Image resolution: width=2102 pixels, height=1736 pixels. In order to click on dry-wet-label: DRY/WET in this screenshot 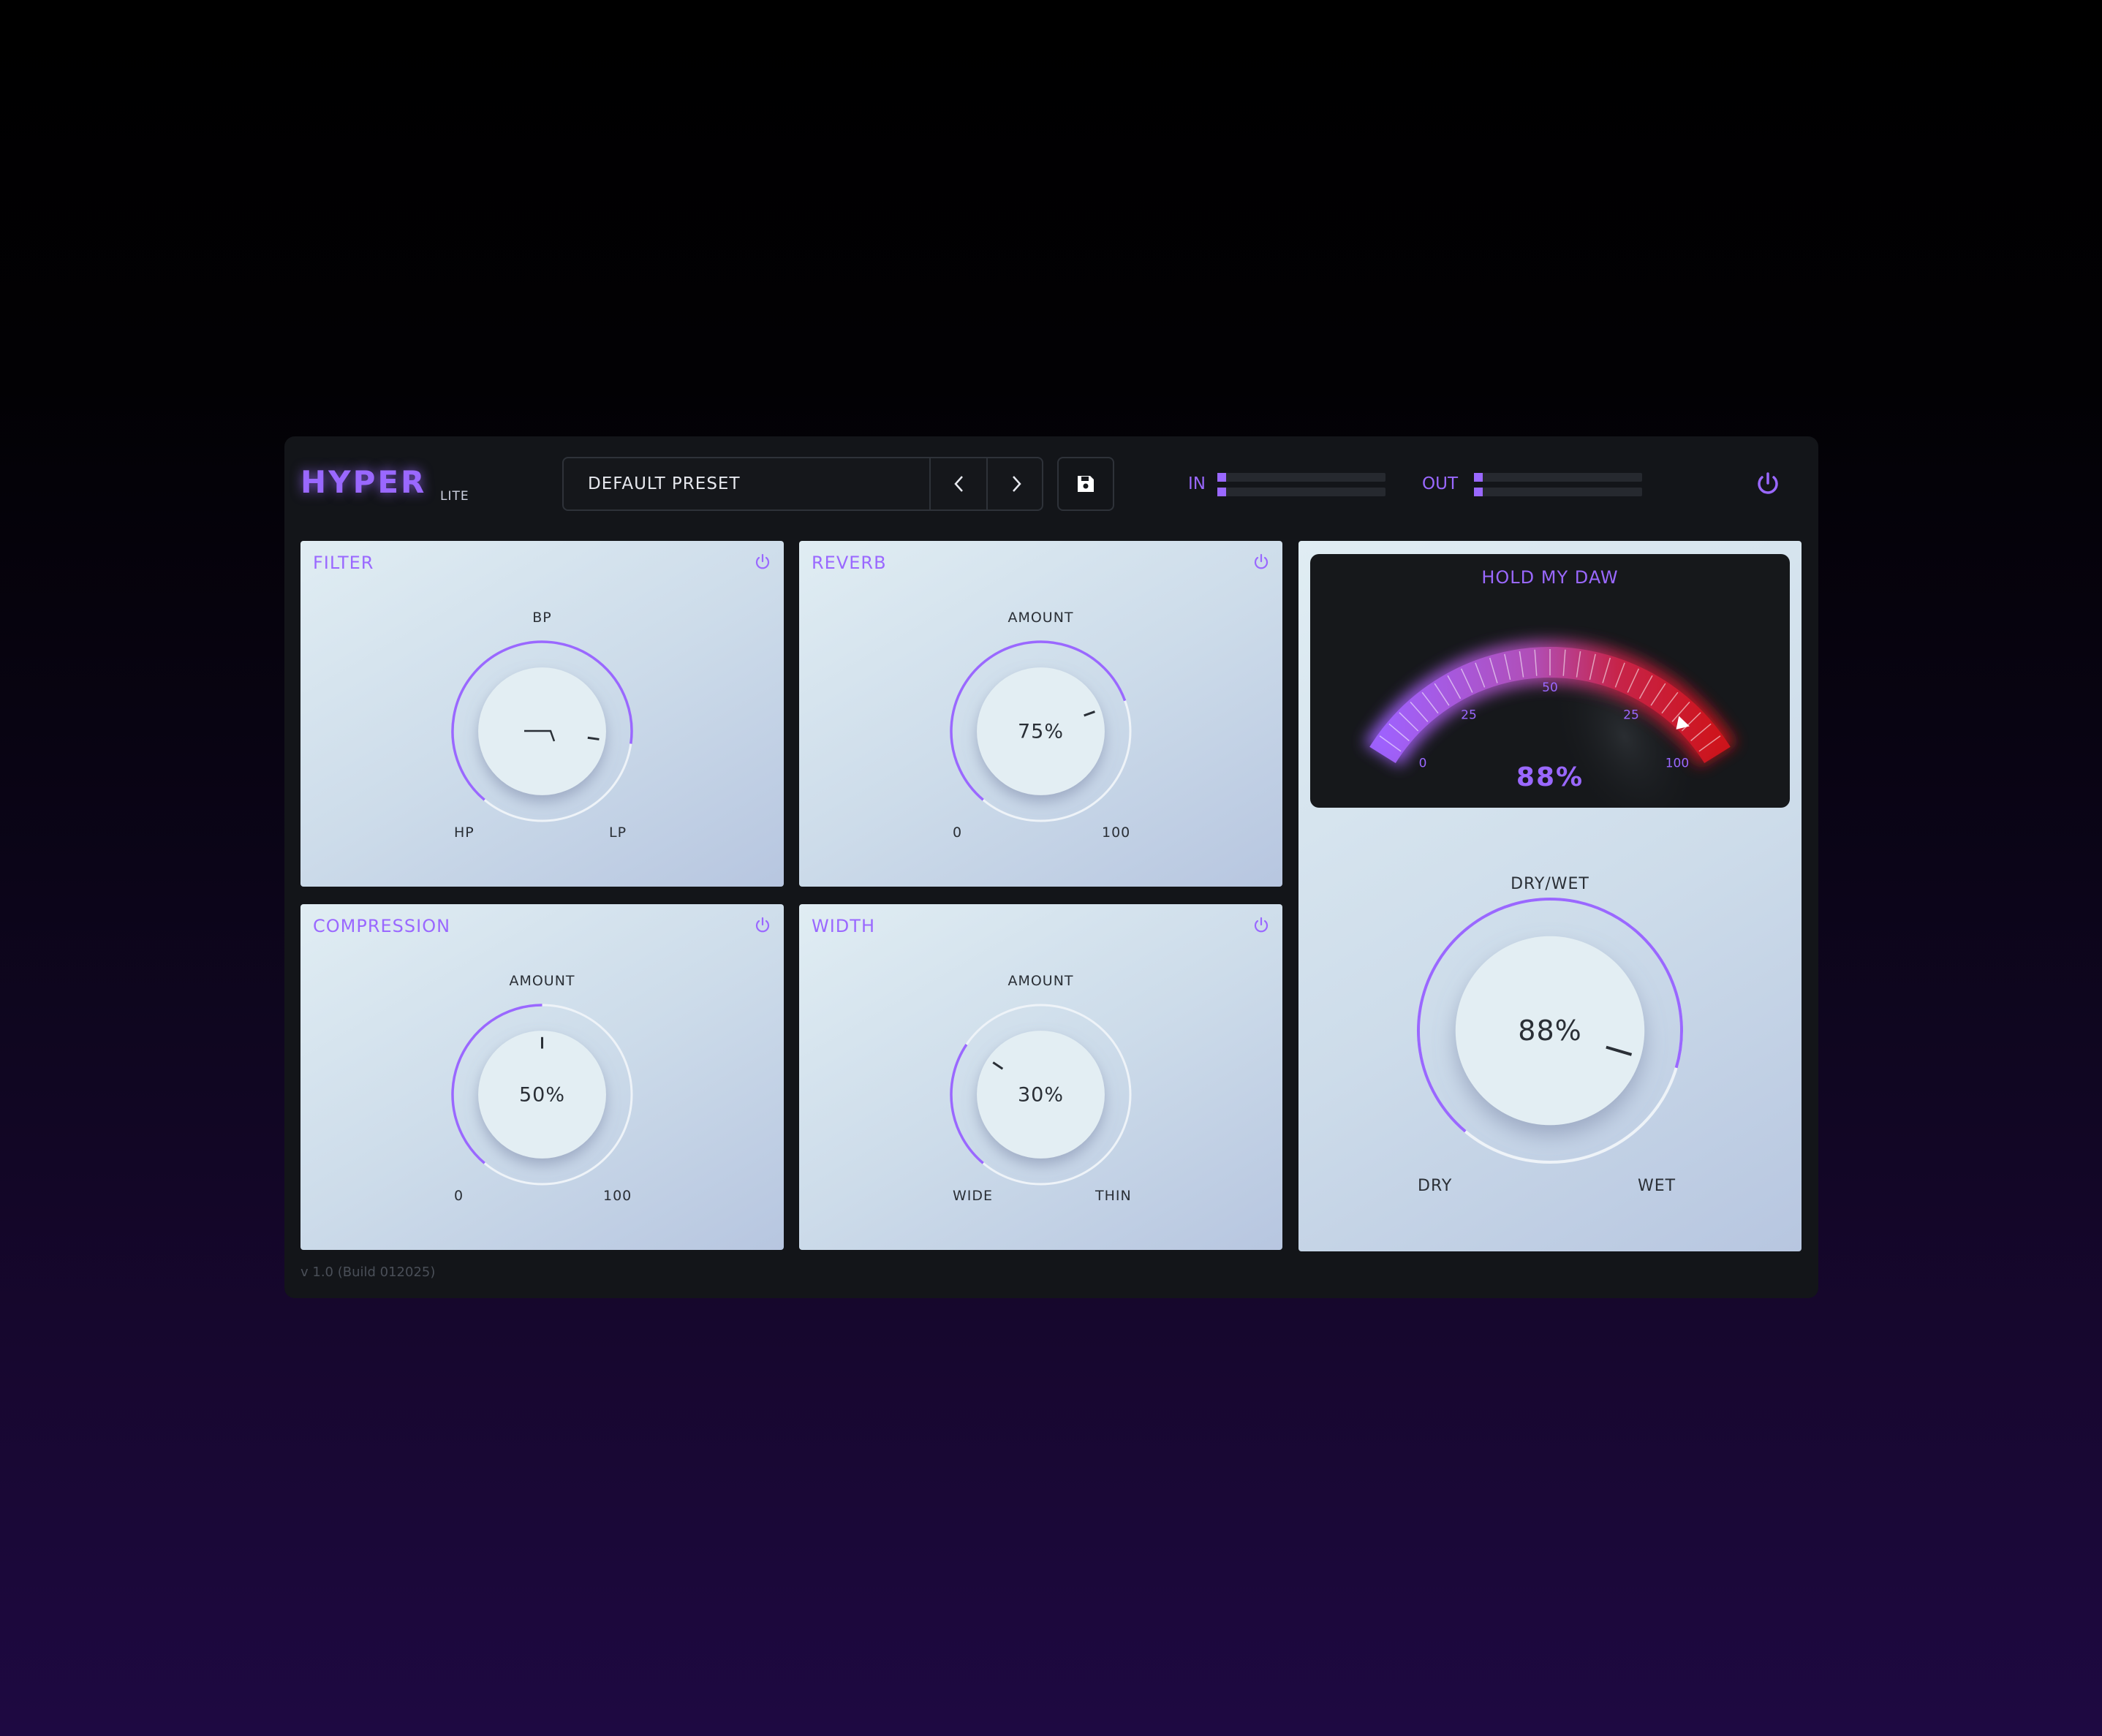, I will do `click(1550, 884)`.